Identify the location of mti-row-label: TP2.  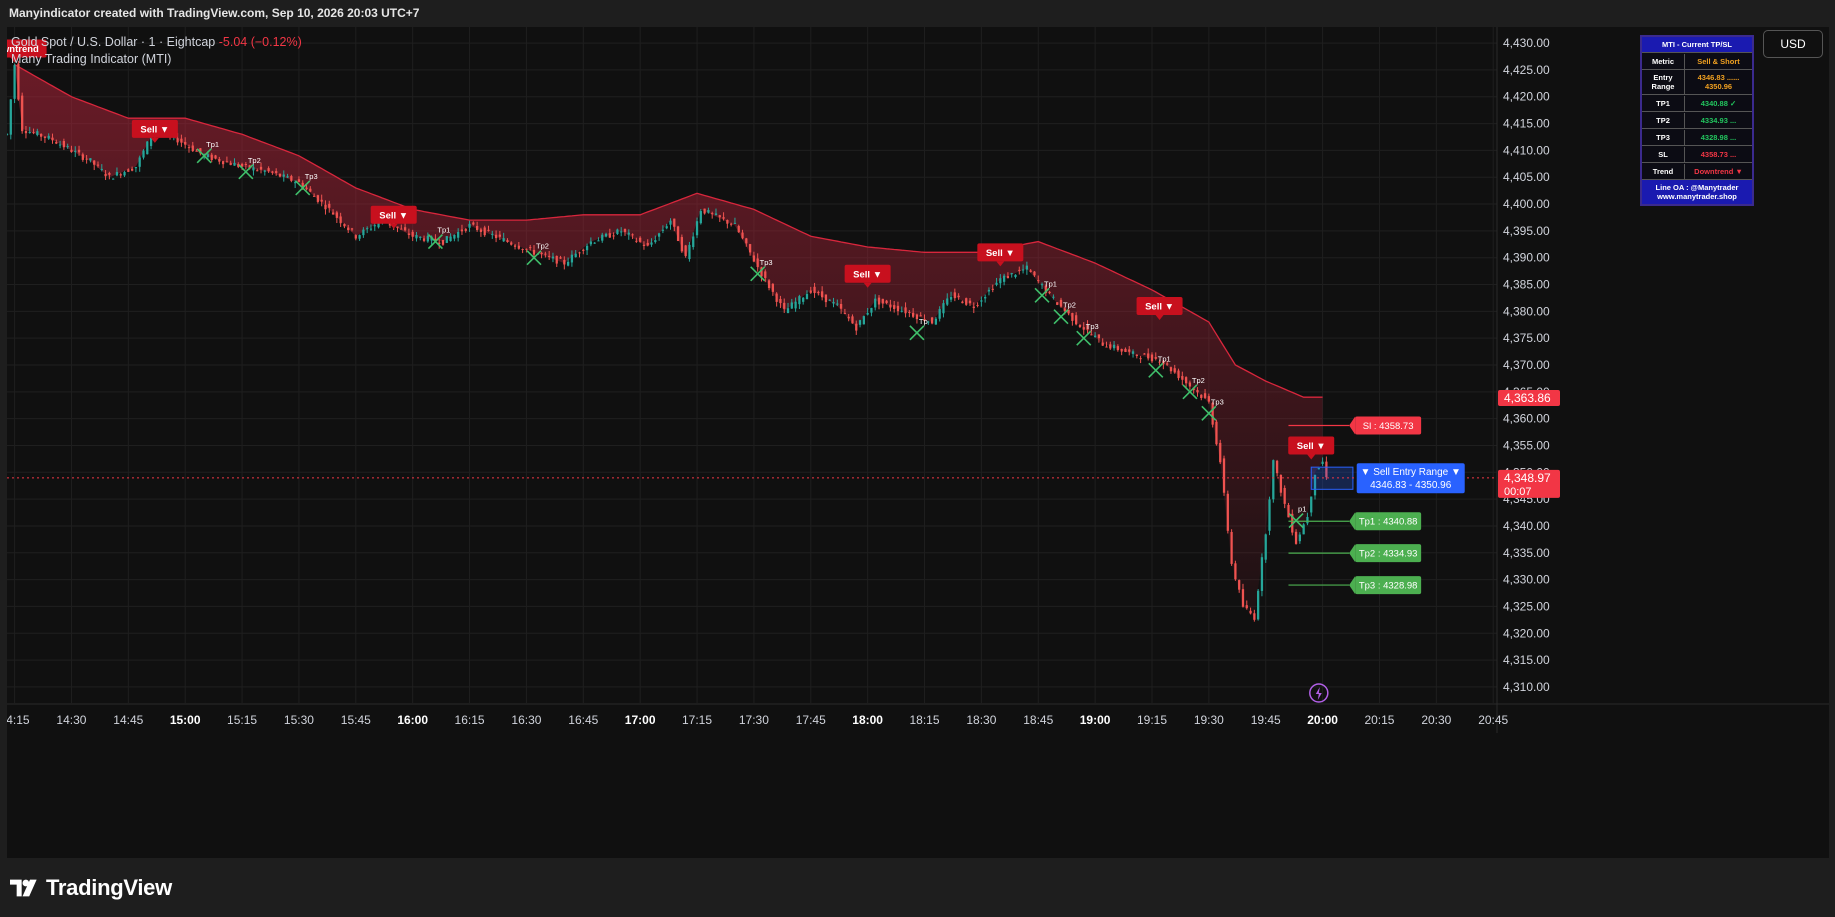
(1663, 120).